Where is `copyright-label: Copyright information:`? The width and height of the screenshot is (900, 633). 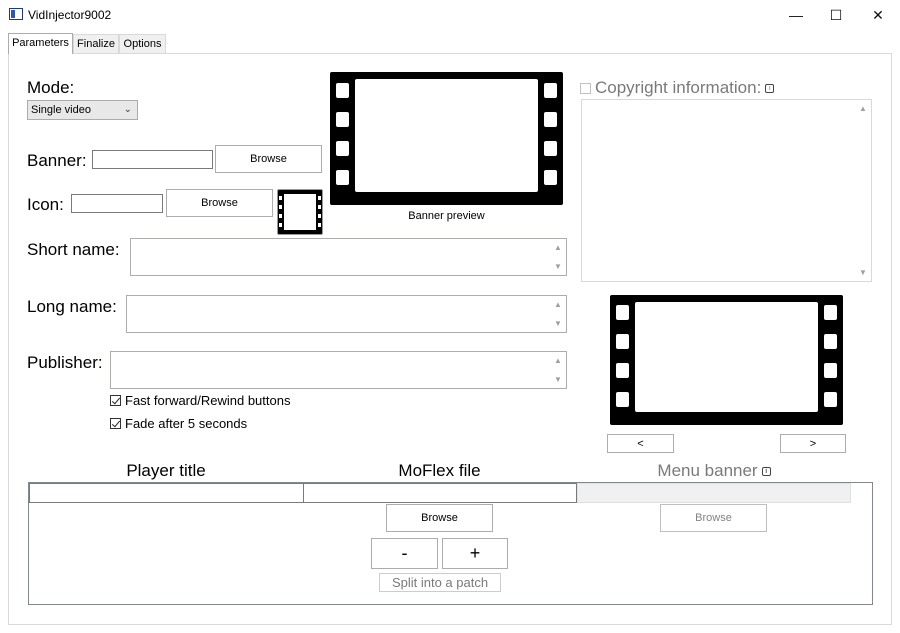 copyright-label: Copyright information: is located at coordinates (678, 87).